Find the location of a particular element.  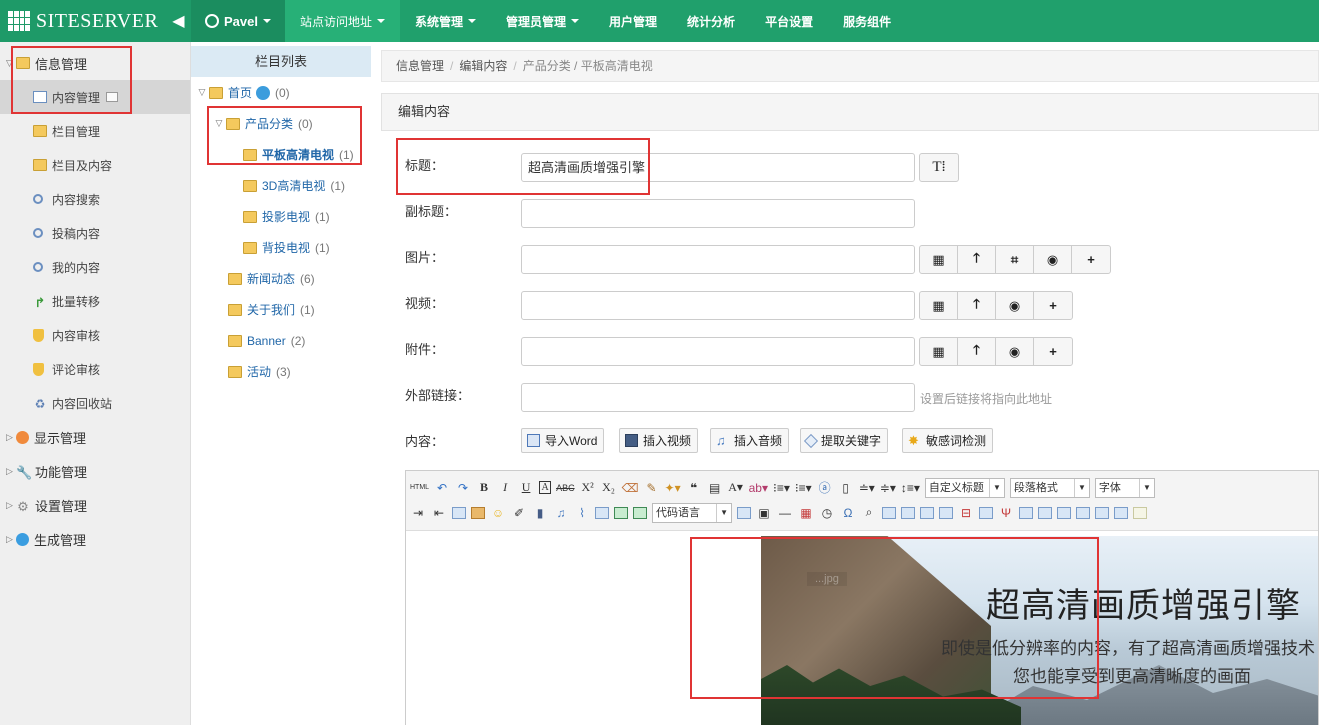

image-icon is located at coordinates (459, 512).